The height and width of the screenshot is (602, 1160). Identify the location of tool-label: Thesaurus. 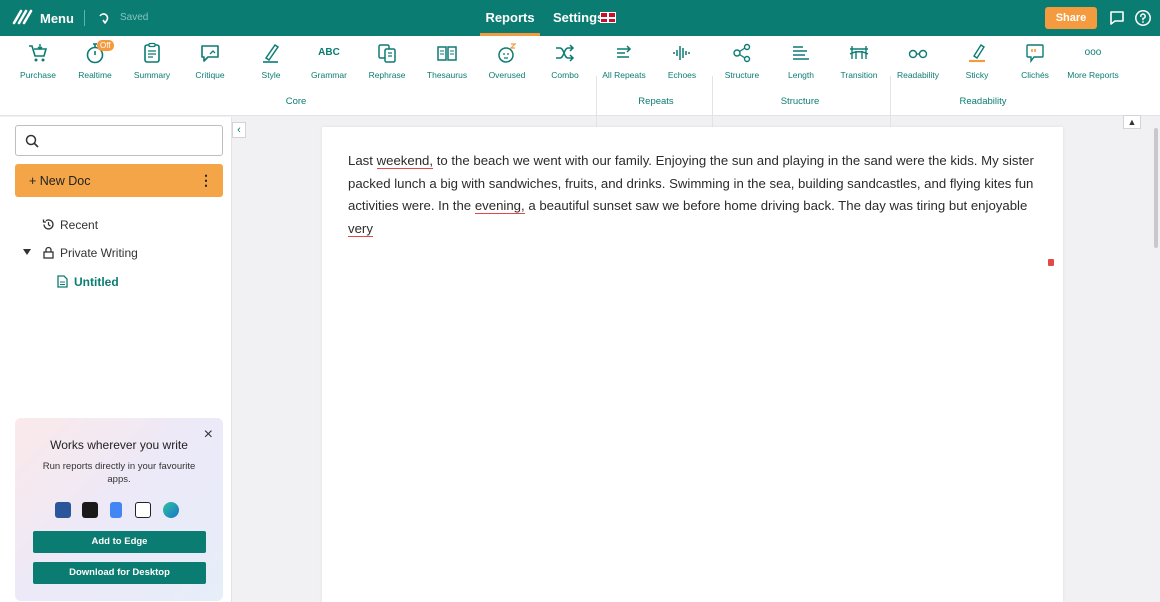
(447, 75).